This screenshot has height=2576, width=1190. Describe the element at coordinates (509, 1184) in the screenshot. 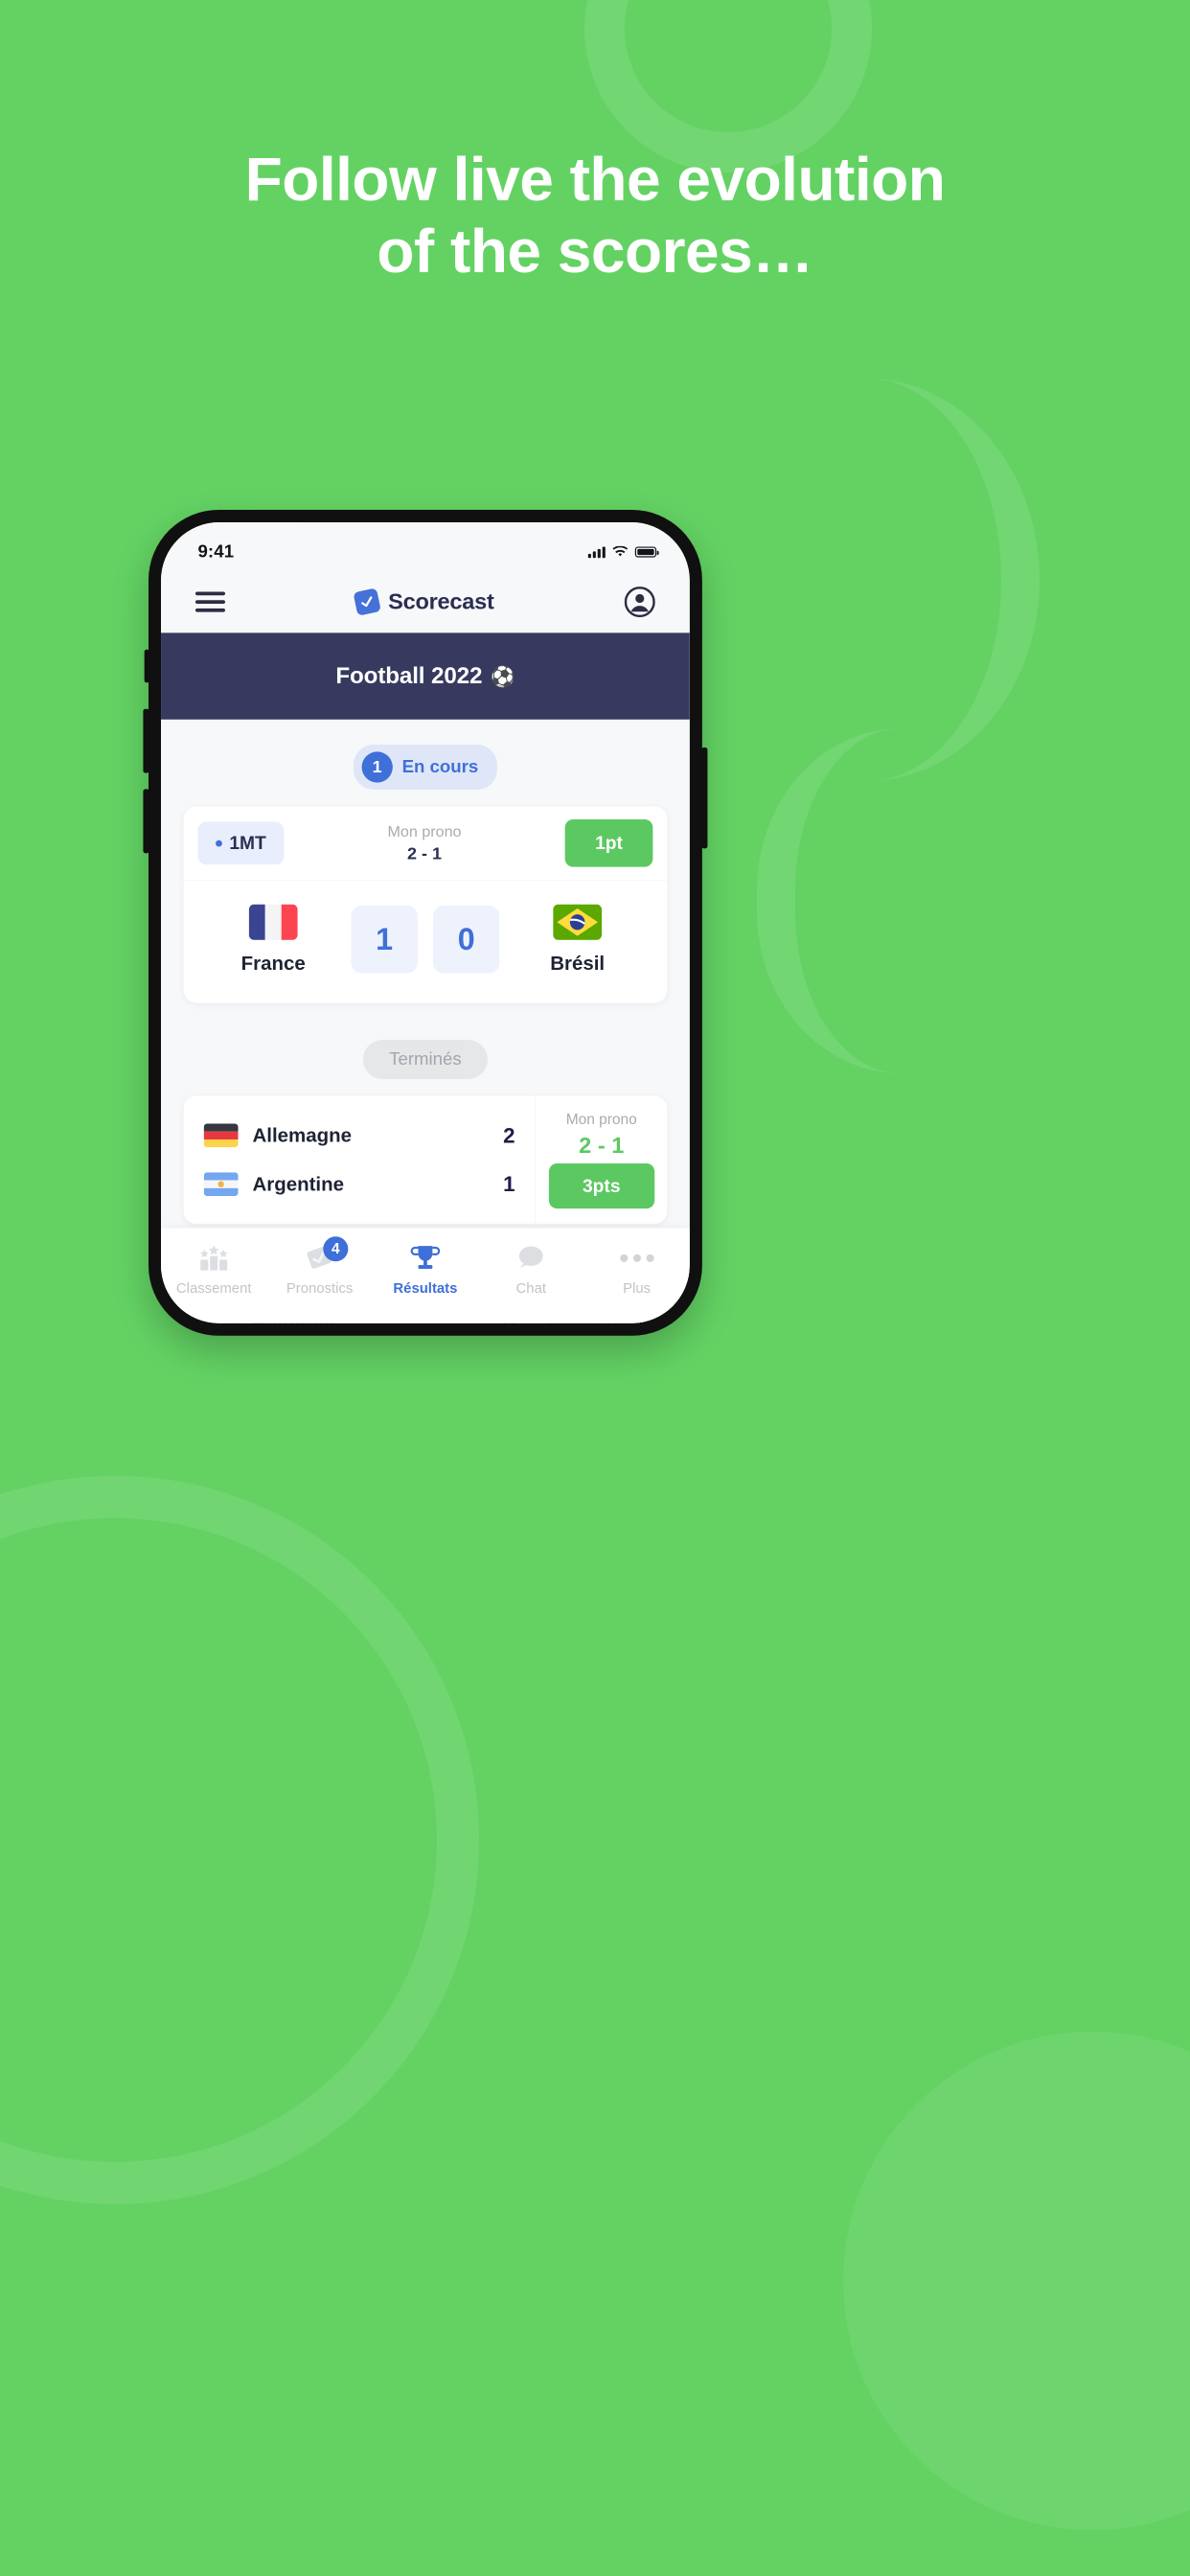

I see `finished-away-score: 1` at that location.